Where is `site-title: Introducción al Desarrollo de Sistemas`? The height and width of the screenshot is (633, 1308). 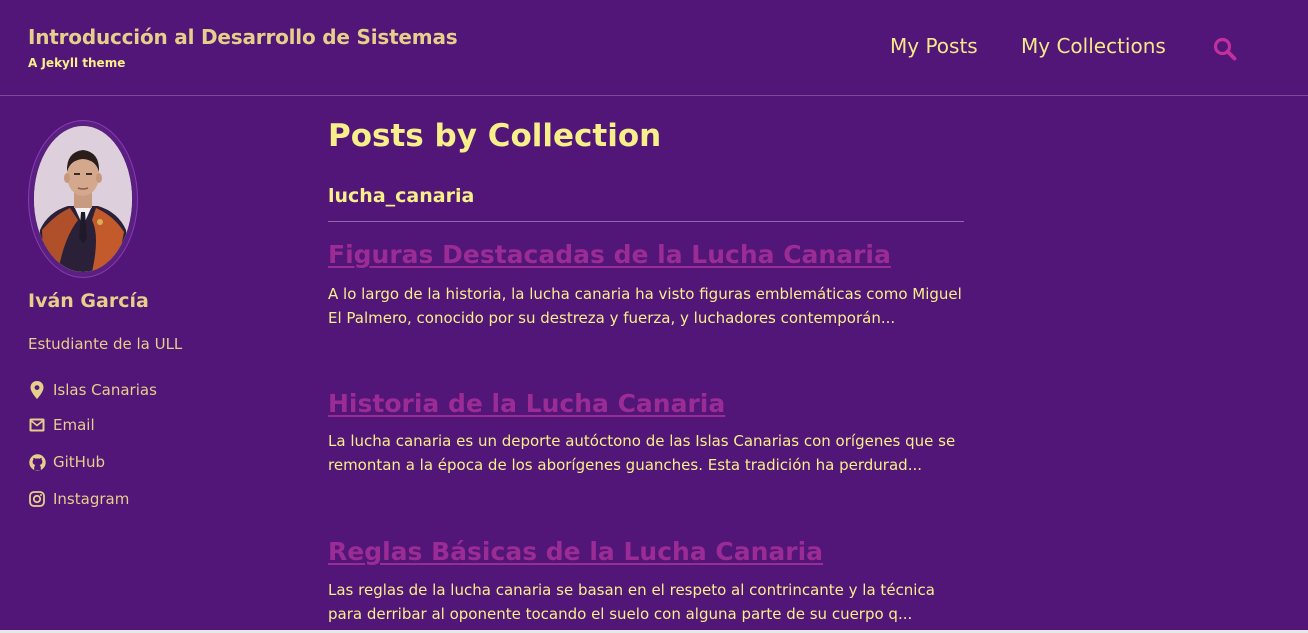 site-title: Introducción al Desarrollo de Sistemas is located at coordinates (243, 37).